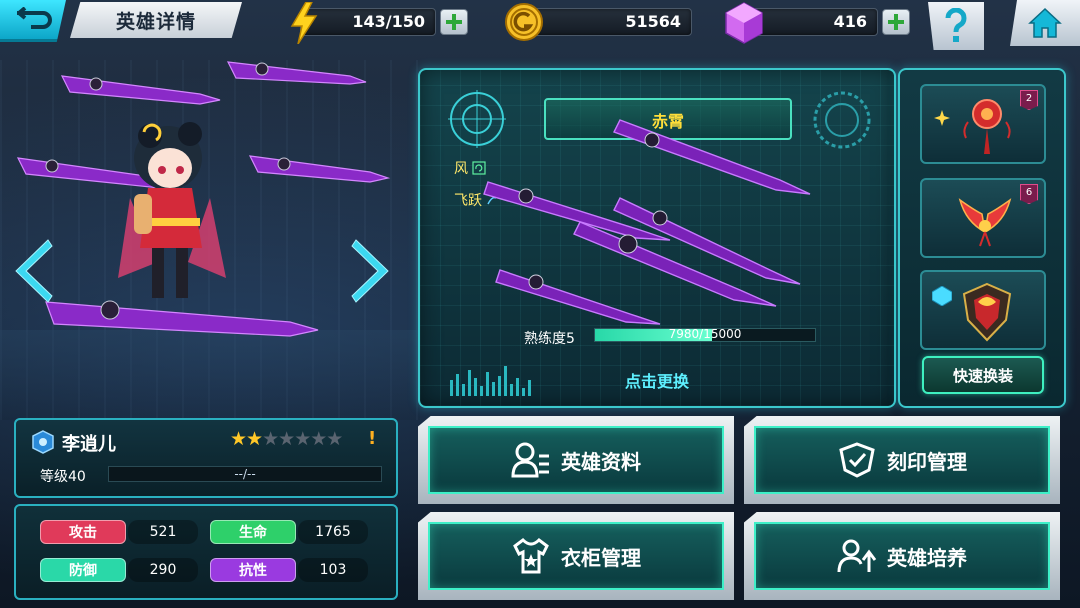 The image size is (1080, 608). I want to click on hero-training-button: 英雄培养, so click(902, 556).